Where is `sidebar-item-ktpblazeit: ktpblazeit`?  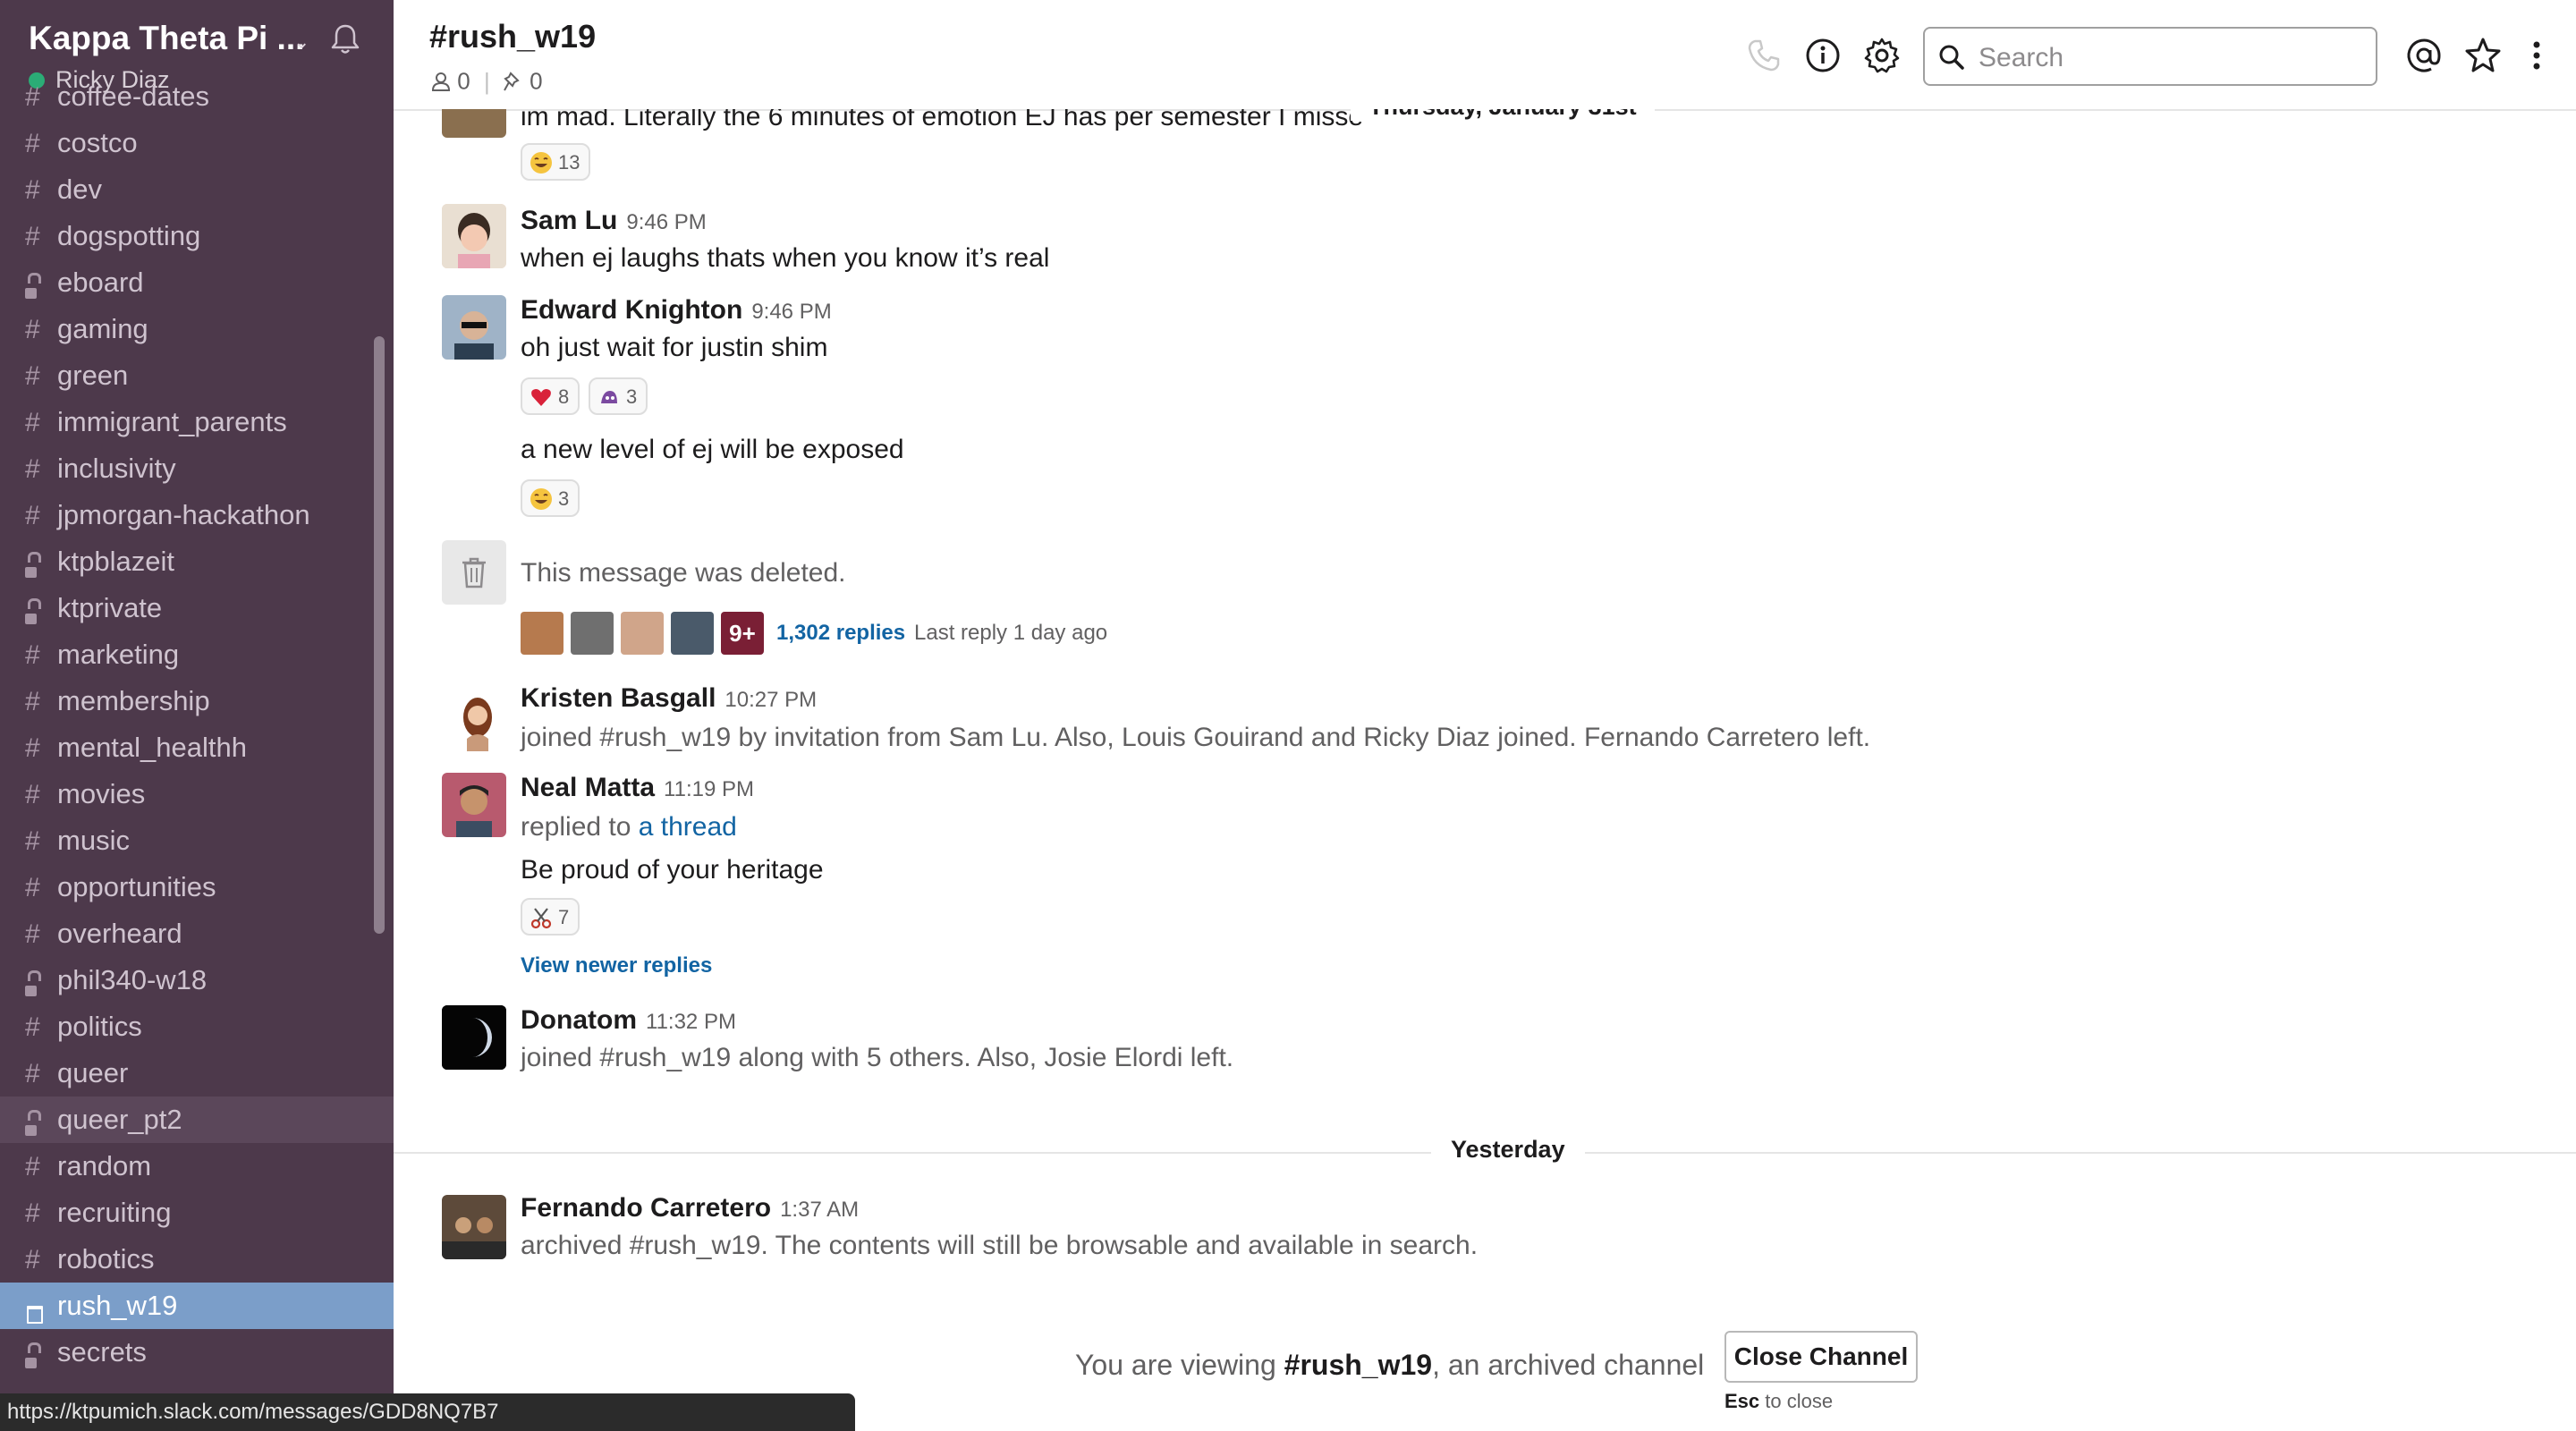 sidebar-item-ktpblazeit: ktpblazeit is located at coordinates (197, 561).